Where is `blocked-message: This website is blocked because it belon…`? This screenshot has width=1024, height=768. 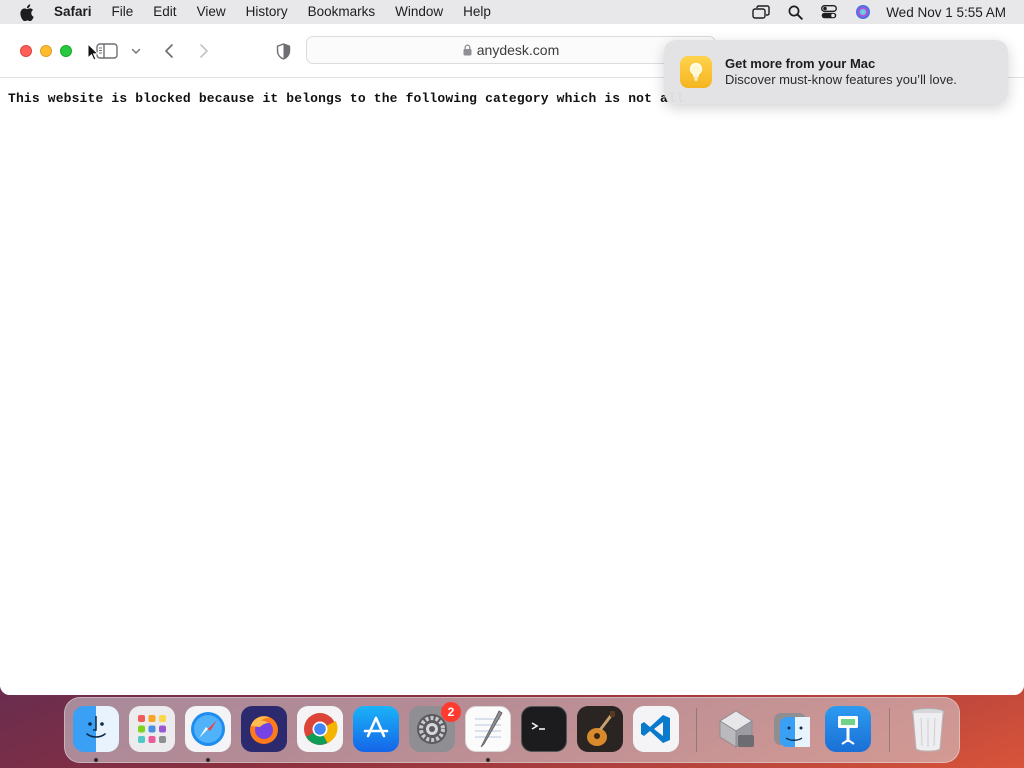
blocked-message: This website is blocked because it belon… is located at coordinates (346, 98).